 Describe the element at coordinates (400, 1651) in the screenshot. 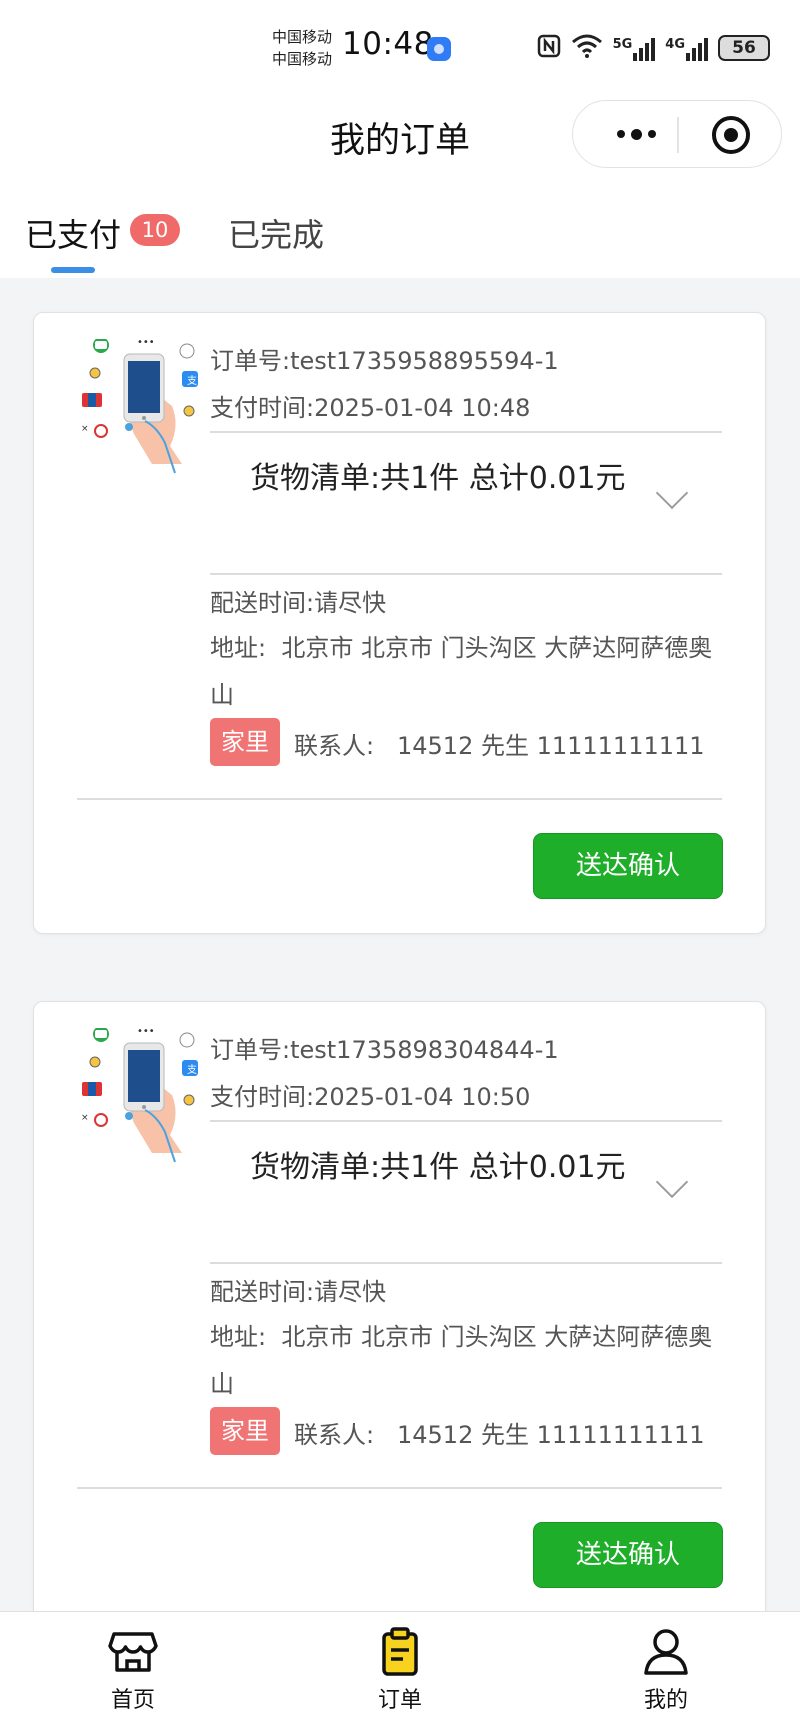

I see `order-clipboard-icon` at that location.